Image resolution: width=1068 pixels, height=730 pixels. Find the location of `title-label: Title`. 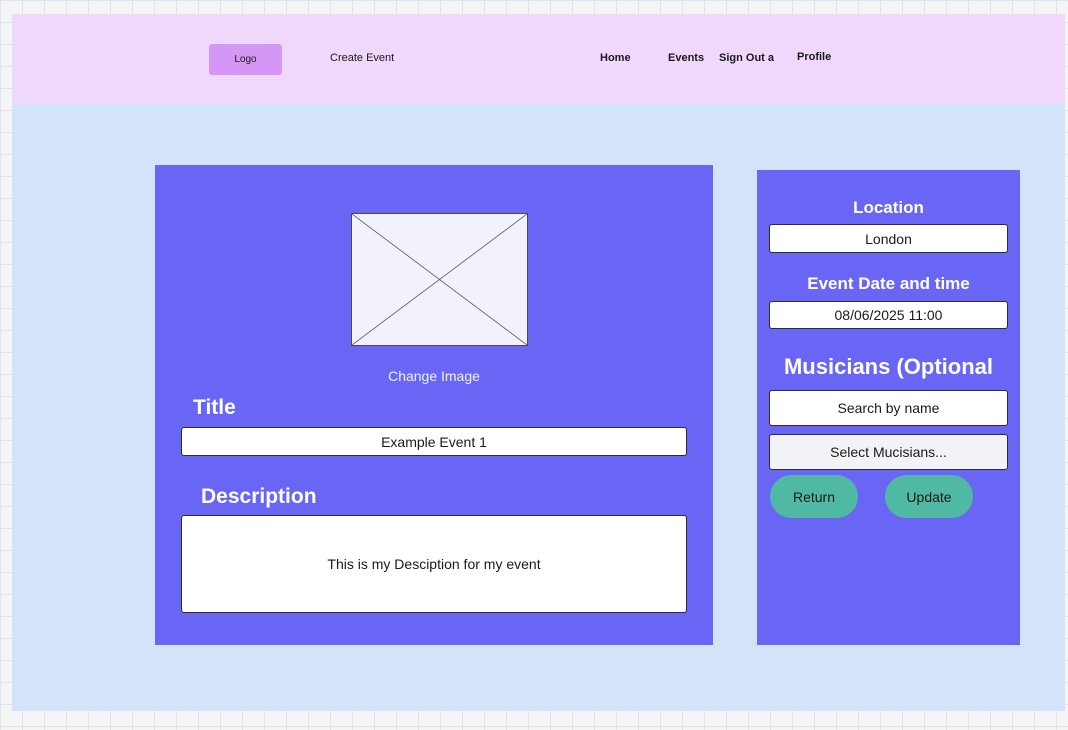

title-label: Title is located at coordinates (214, 407).